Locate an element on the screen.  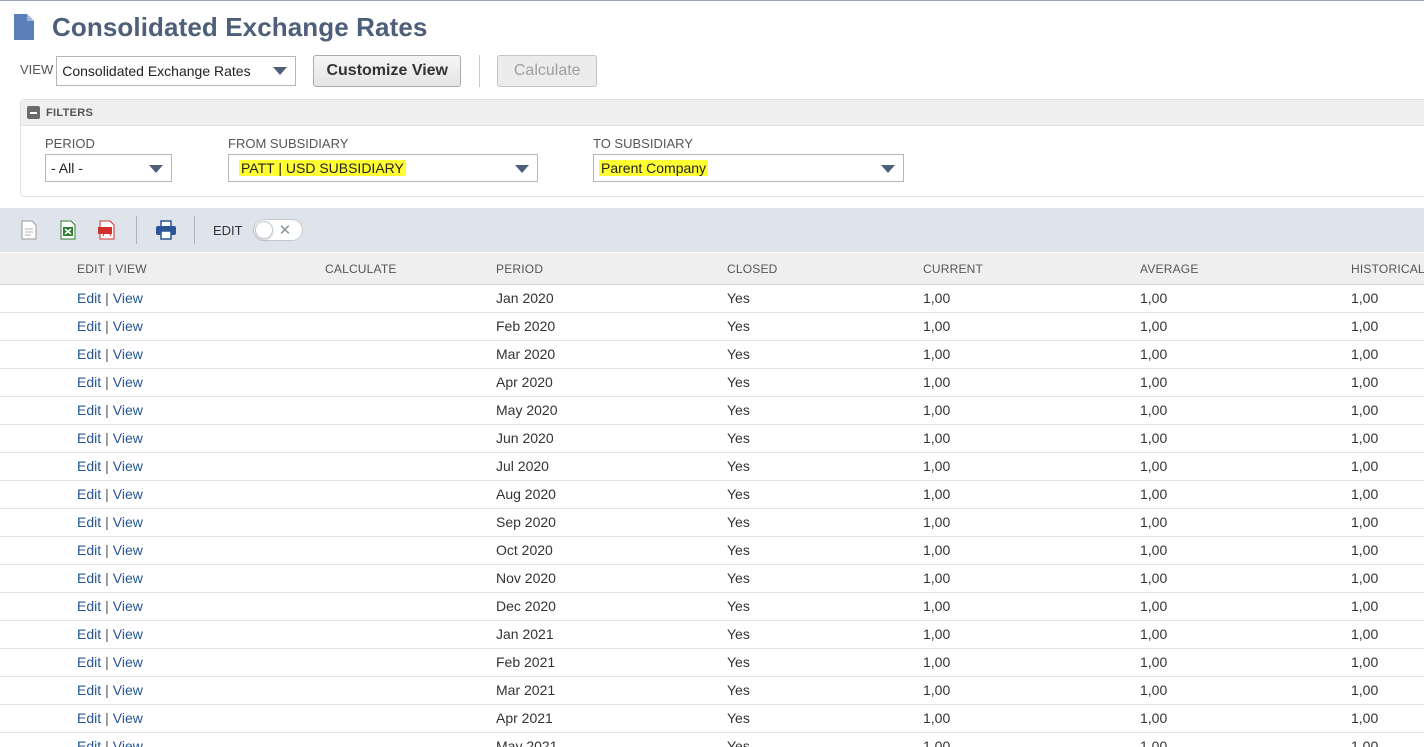
period-cell: May 2020 is located at coordinates (527, 410).